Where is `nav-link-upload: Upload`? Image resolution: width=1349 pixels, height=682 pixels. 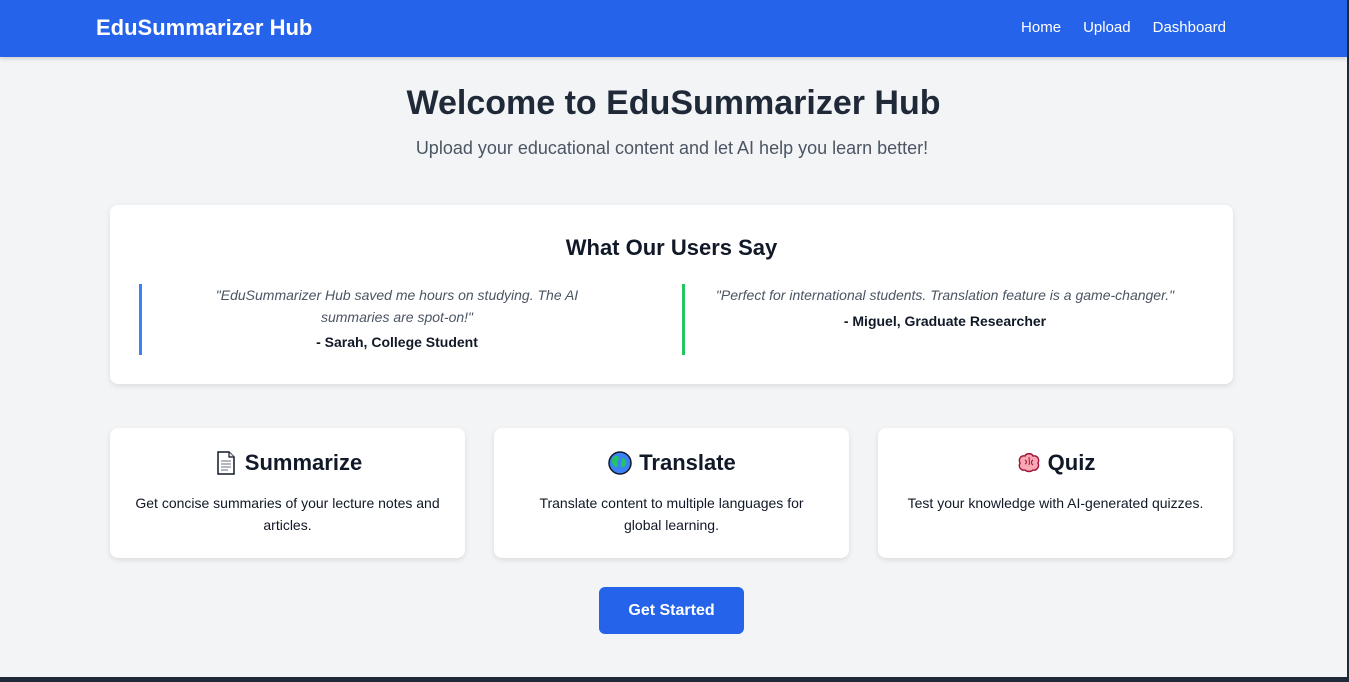 nav-link-upload: Upload is located at coordinates (1107, 27).